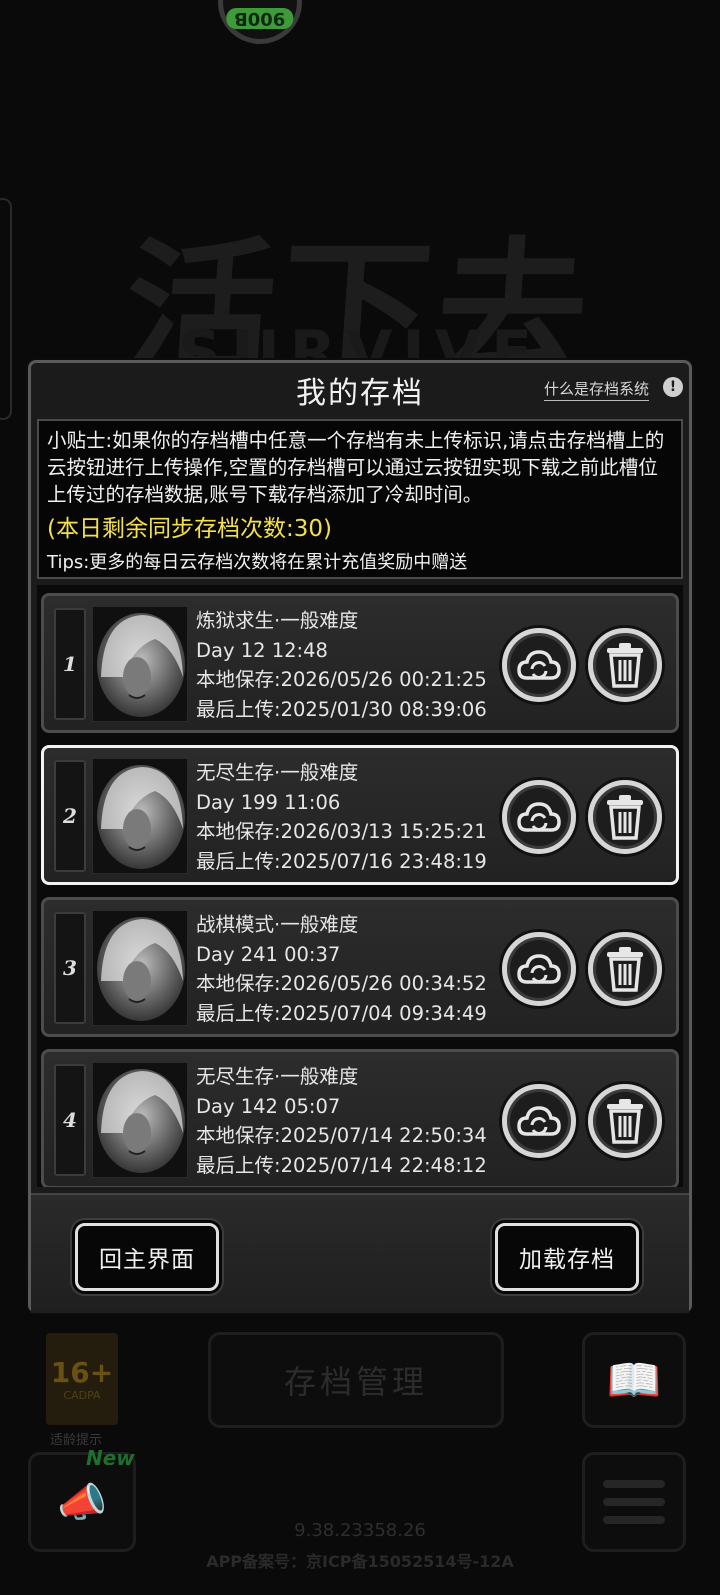 This screenshot has height=1595, width=720. What do you see at coordinates (341, 831) in the screenshot?
I see `slot-local-save: 本地保存:2026/03/13 15:25:21` at bounding box center [341, 831].